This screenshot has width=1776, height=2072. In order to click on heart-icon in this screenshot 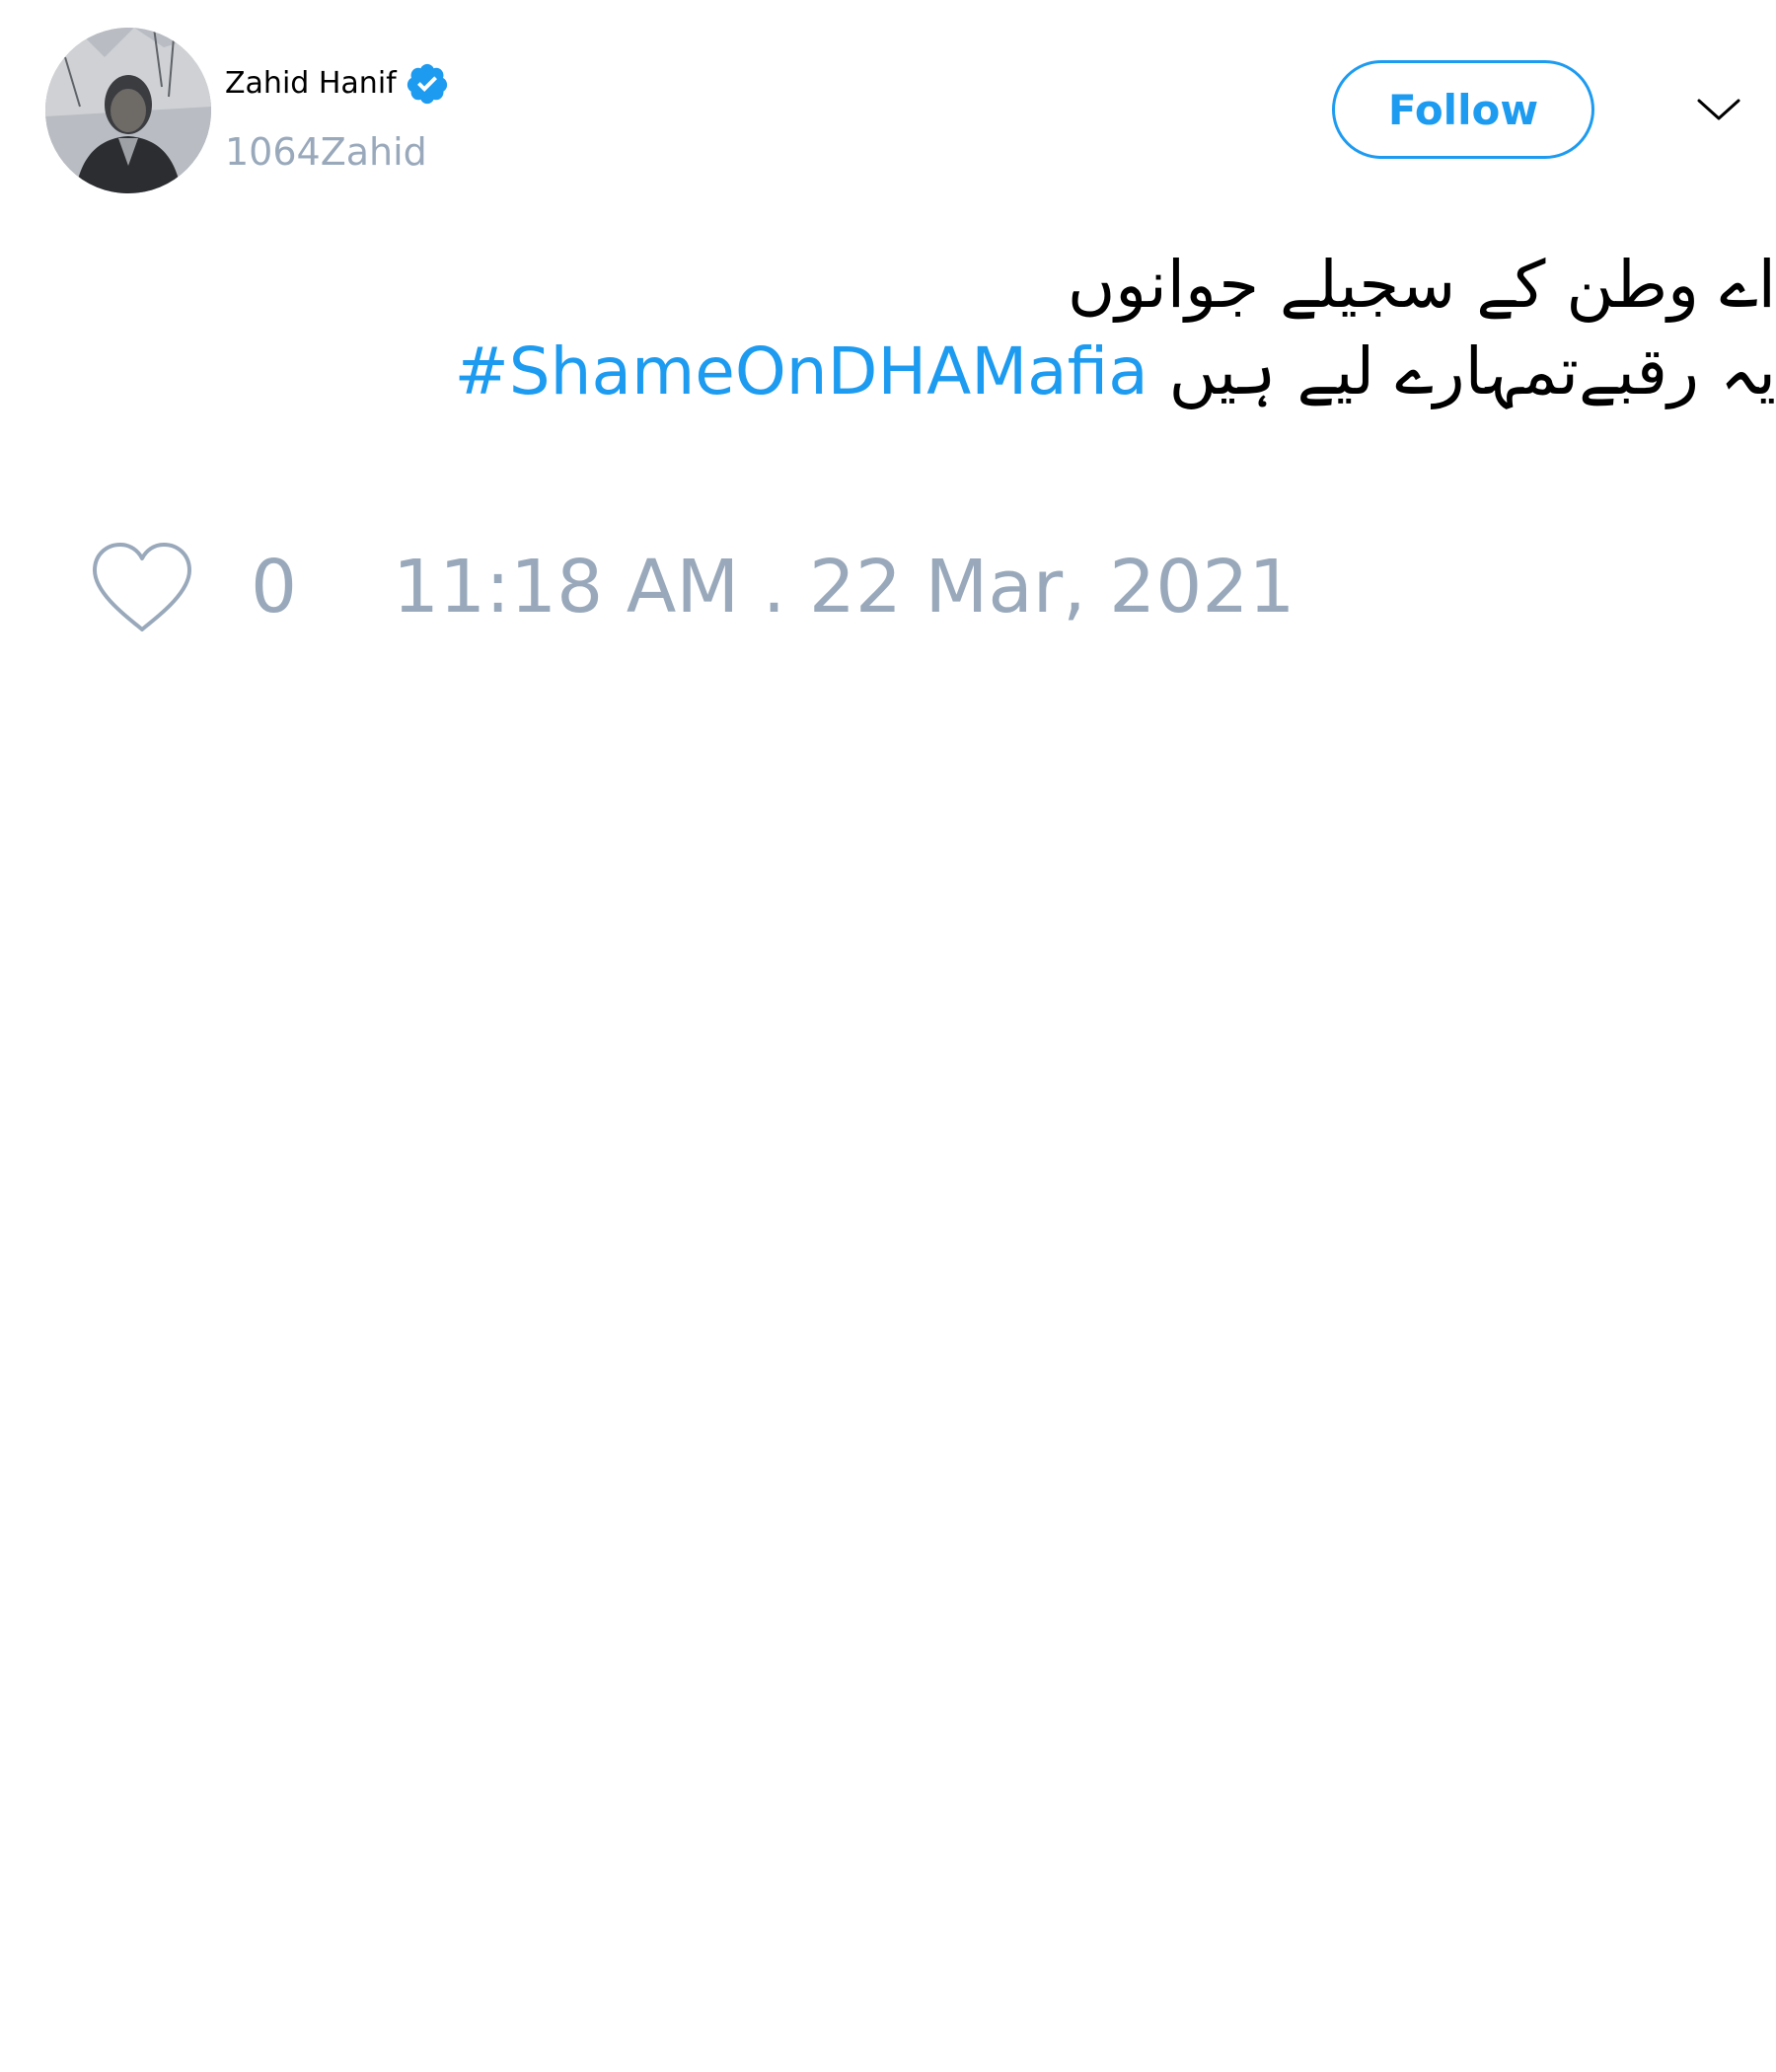, I will do `click(142, 588)`.